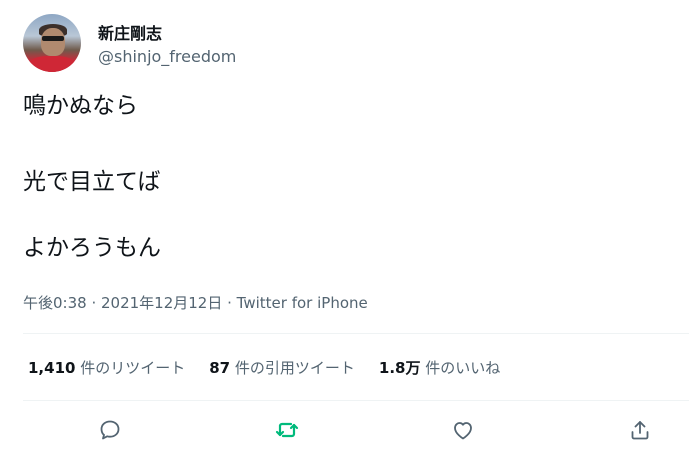 The height and width of the screenshot is (461, 689). I want to click on tweet-time: 午後0:38, so click(55, 303).